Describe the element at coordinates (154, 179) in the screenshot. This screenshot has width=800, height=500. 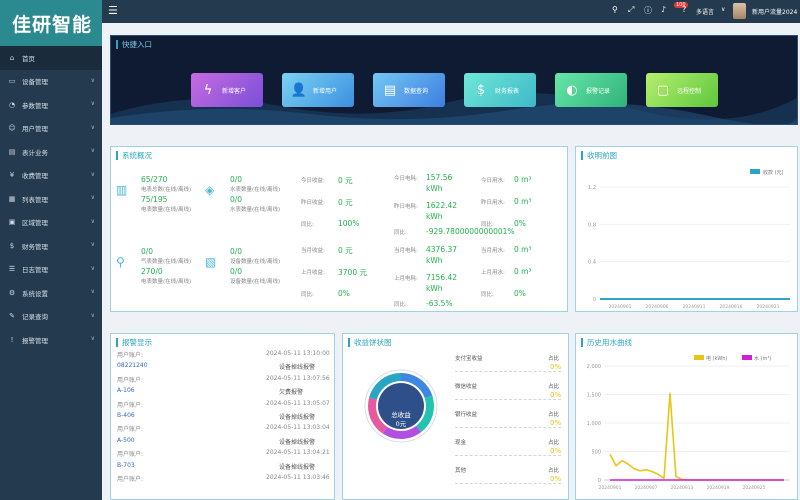
I see `stat-value: 65/270` at that location.